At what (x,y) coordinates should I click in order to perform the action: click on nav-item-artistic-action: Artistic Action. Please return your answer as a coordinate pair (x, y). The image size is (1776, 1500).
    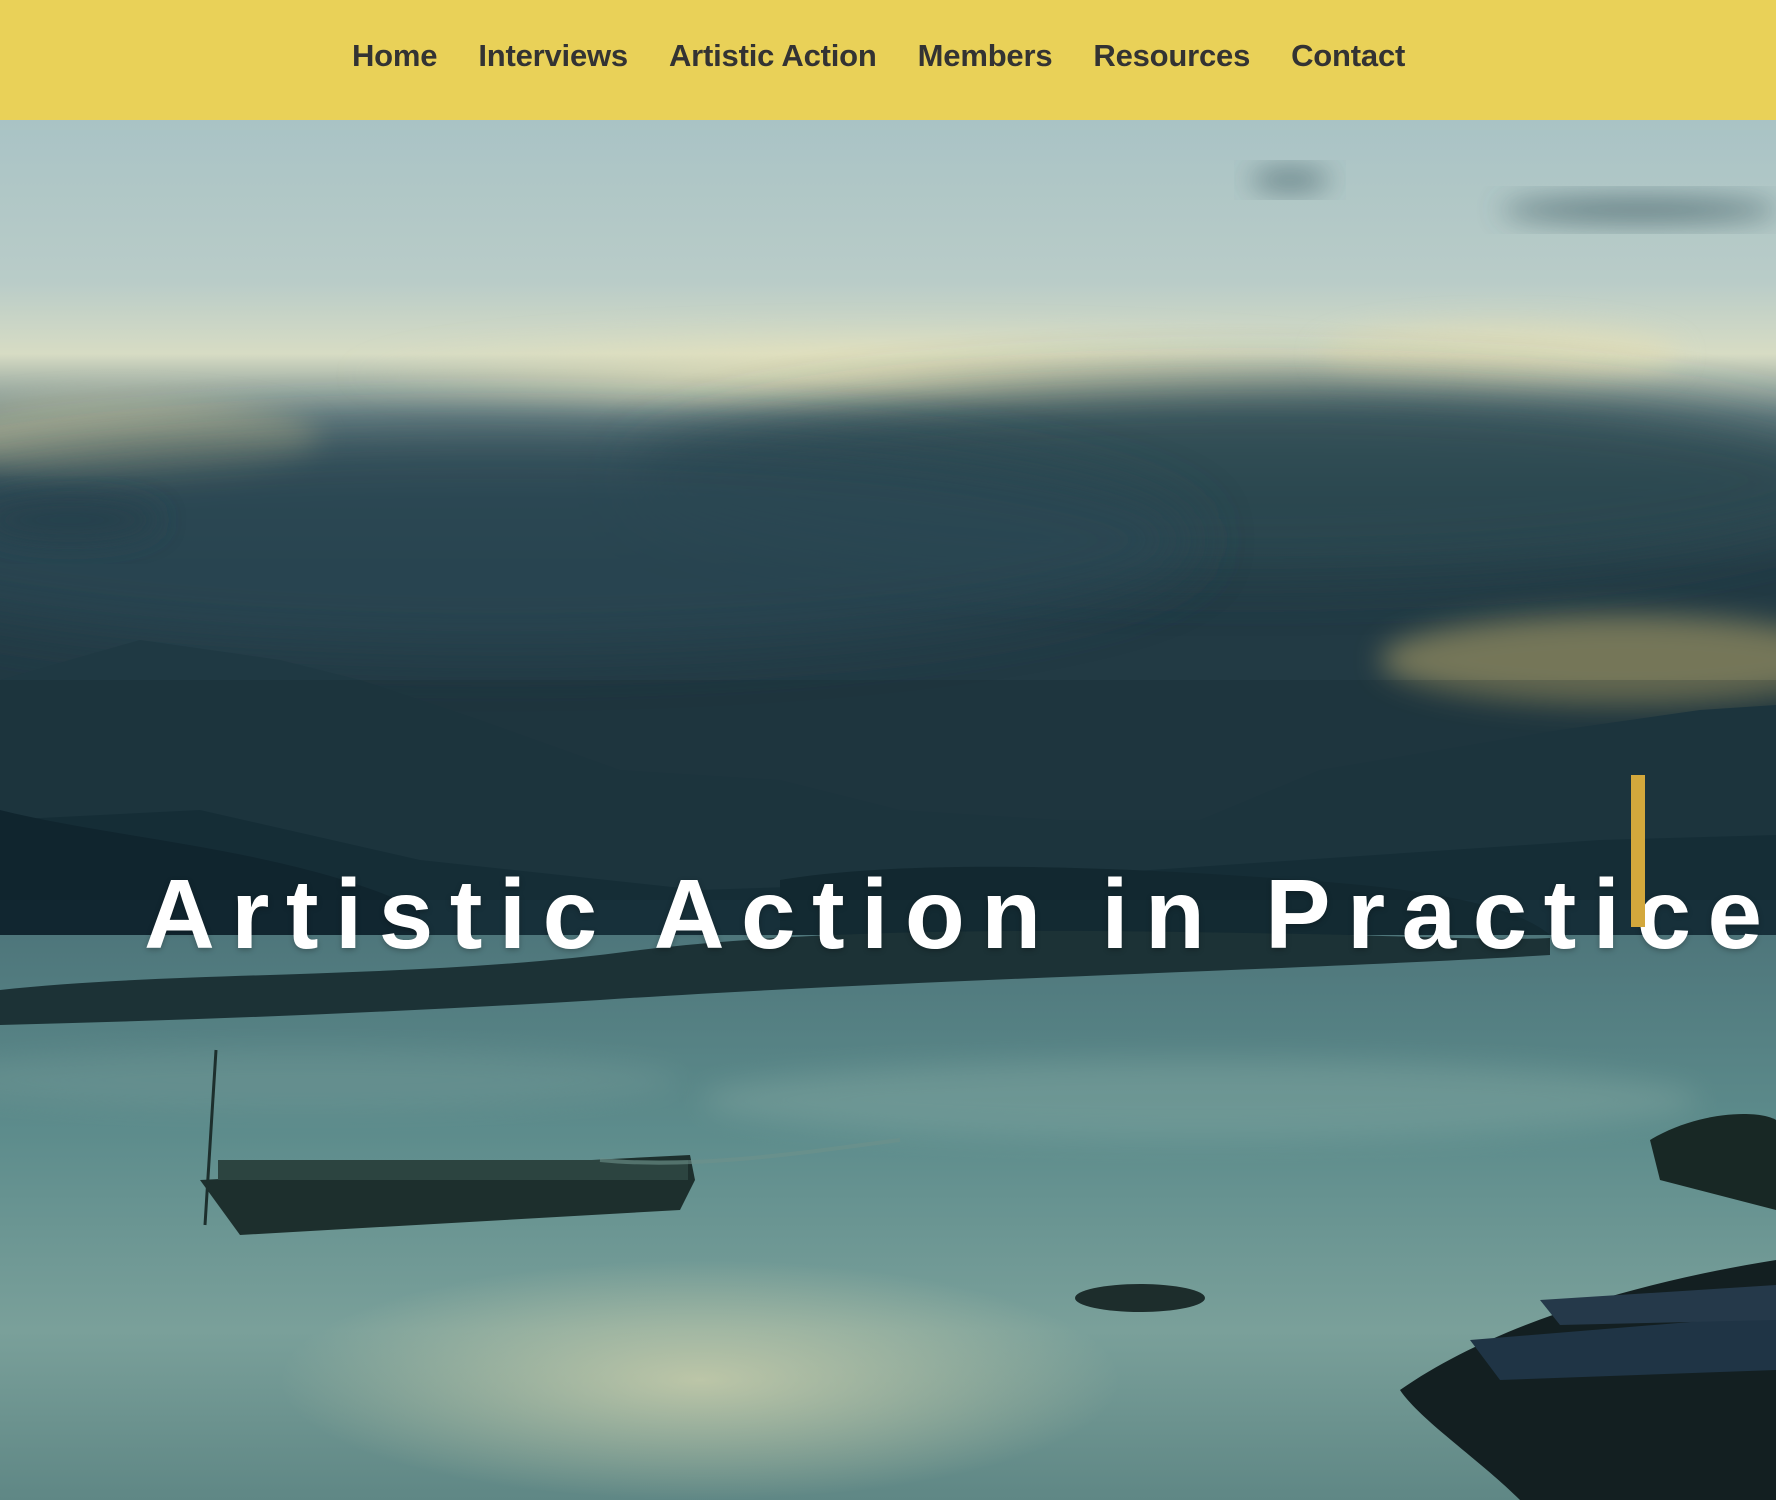
    Looking at the image, I should click on (773, 56).